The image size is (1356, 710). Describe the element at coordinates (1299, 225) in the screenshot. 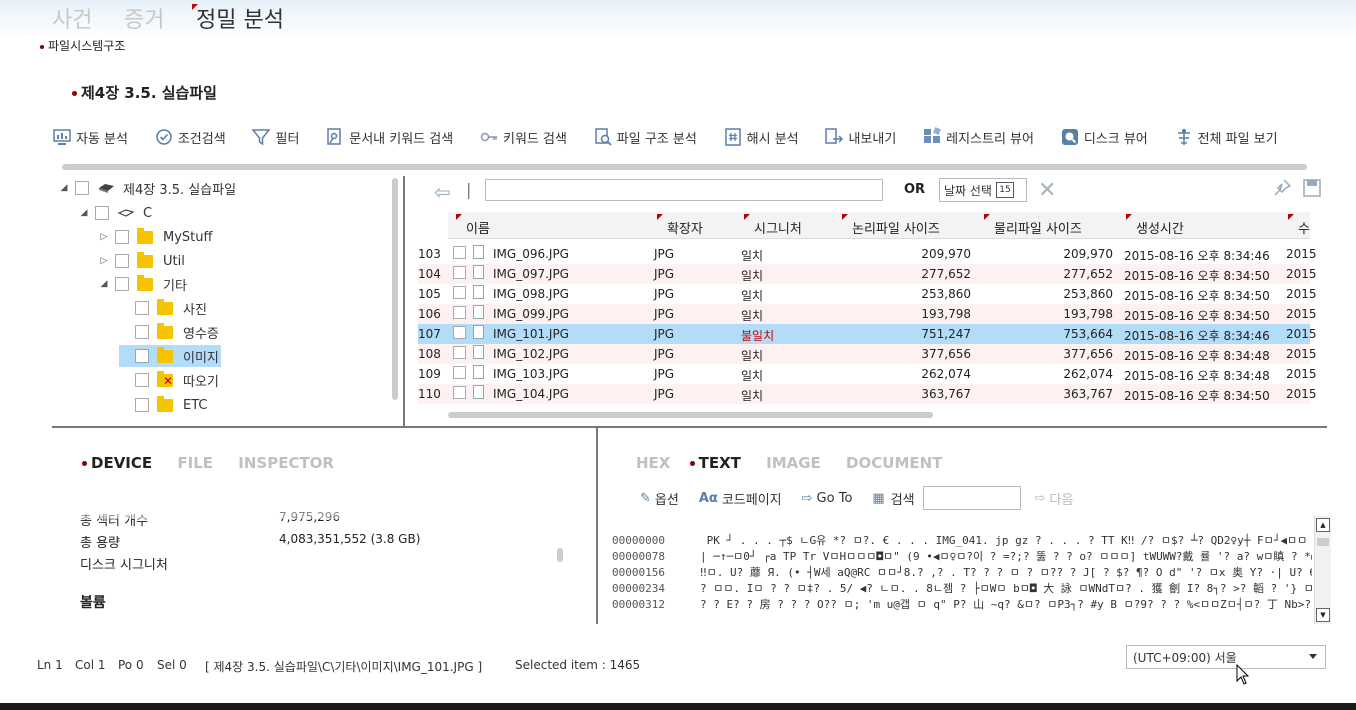

I see `column-modified-time: 수` at that location.